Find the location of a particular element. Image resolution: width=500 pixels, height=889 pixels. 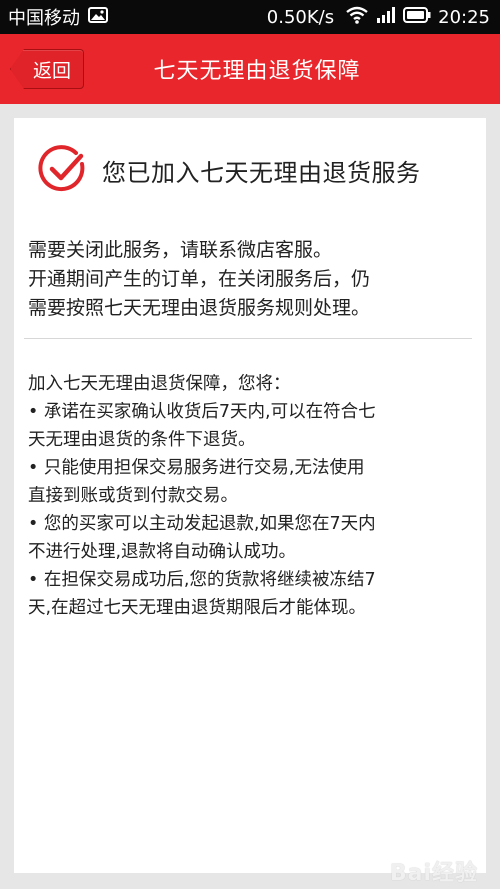

clock: 20:25 is located at coordinates (464, 17).